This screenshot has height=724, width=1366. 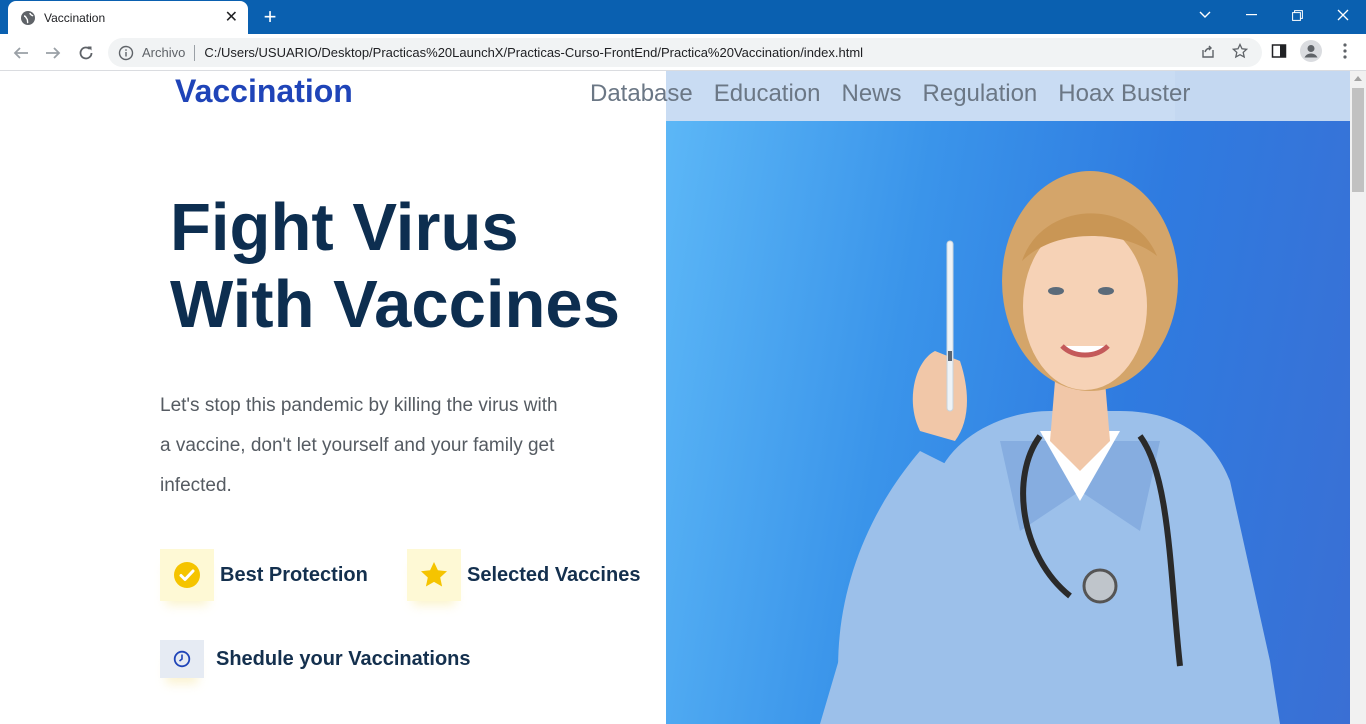 What do you see at coordinates (434, 575) in the screenshot?
I see `star-icon` at bounding box center [434, 575].